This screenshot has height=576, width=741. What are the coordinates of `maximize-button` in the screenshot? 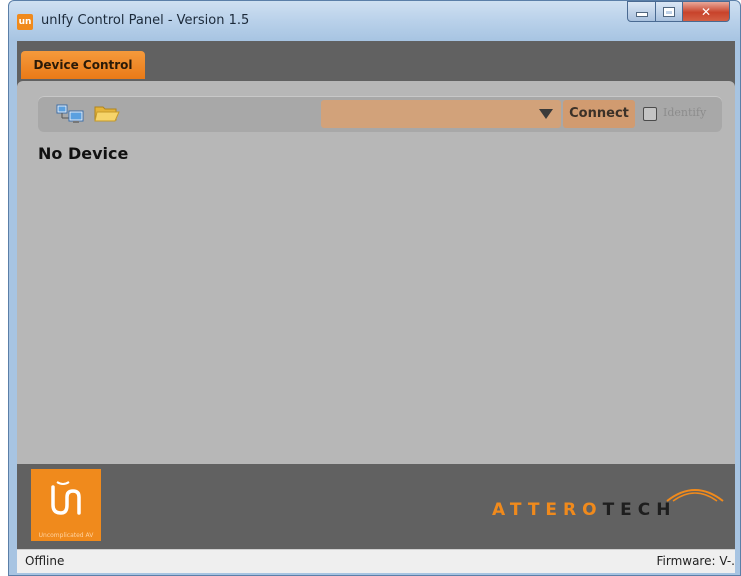 It's located at (669, 11).